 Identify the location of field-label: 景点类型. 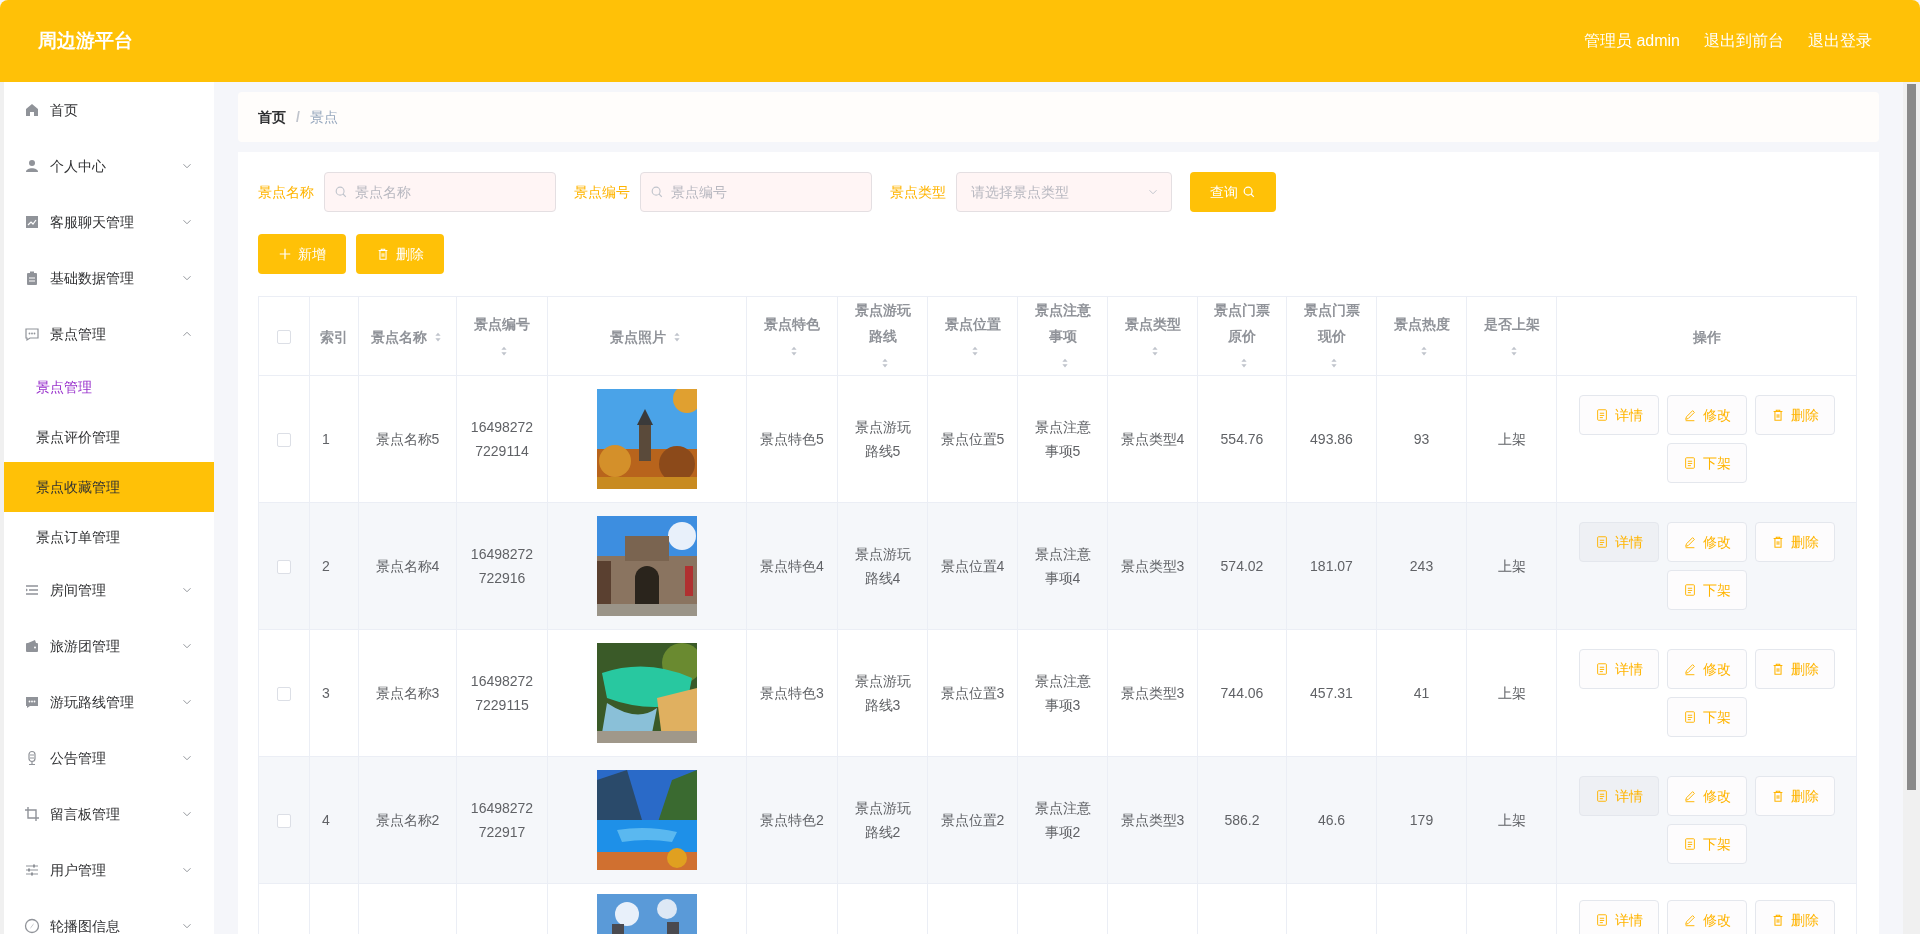
(918, 192).